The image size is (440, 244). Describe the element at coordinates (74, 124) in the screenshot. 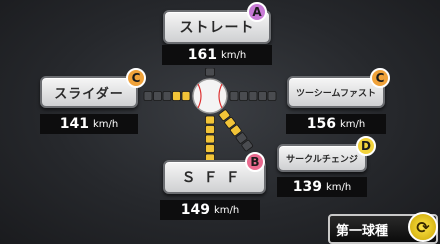

I see `speed-value: 141` at that location.